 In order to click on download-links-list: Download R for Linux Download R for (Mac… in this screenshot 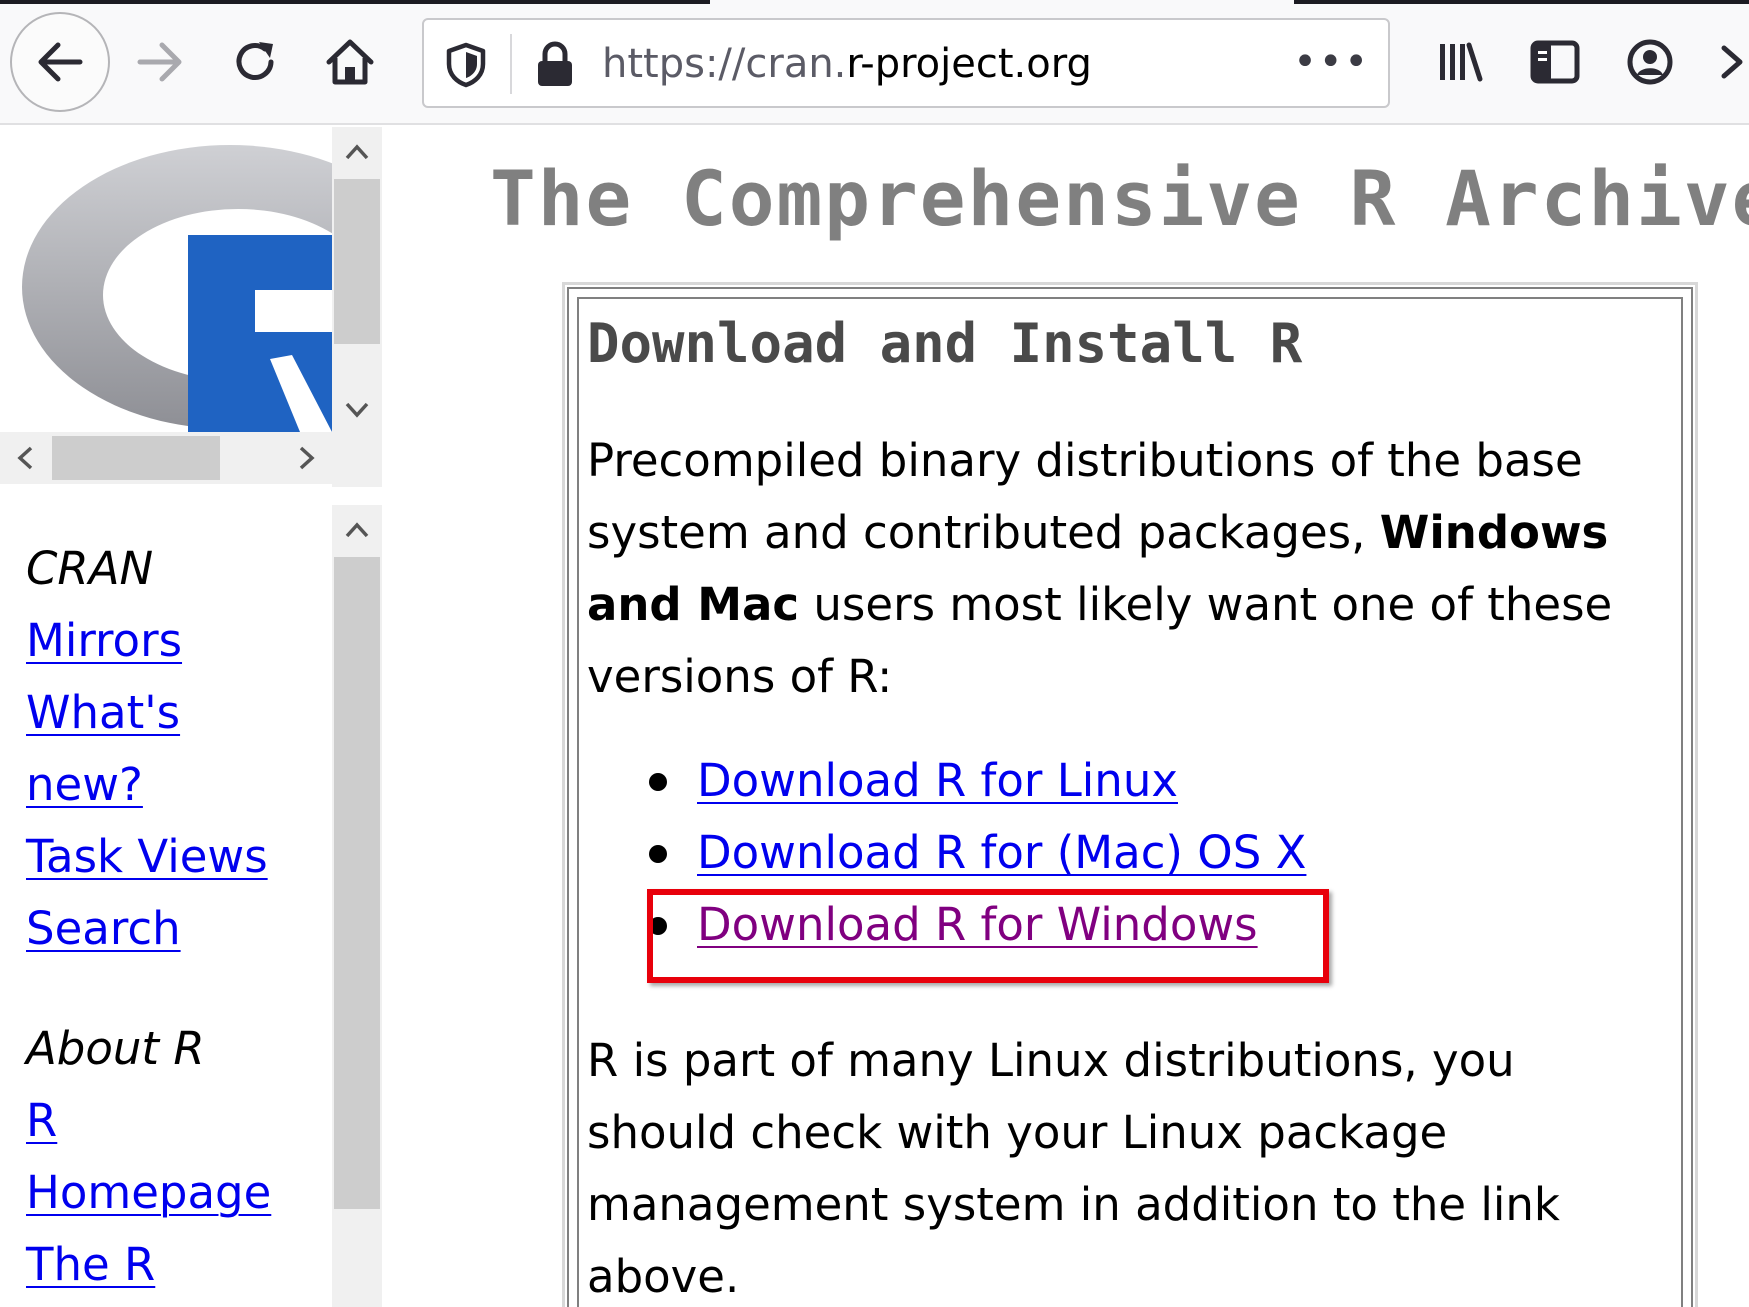, I will do `click(977, 853)`.